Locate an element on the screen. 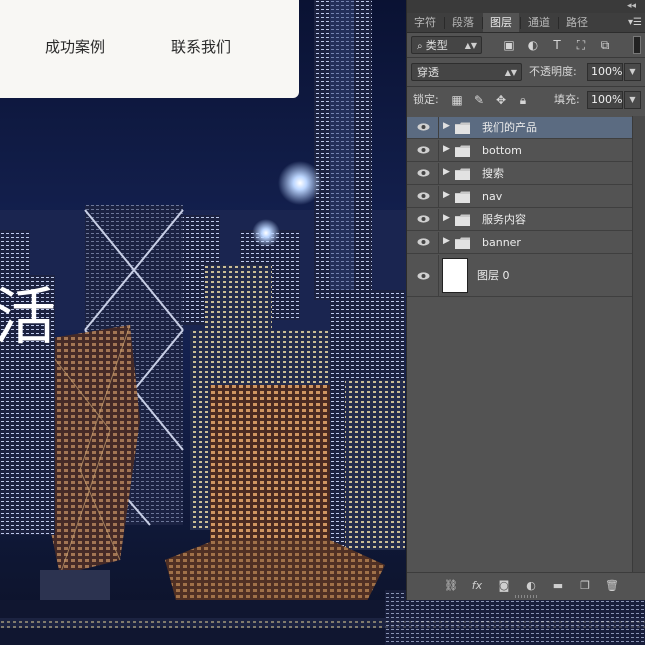  type-filter-icon: T is located at coordinates (557, 45).